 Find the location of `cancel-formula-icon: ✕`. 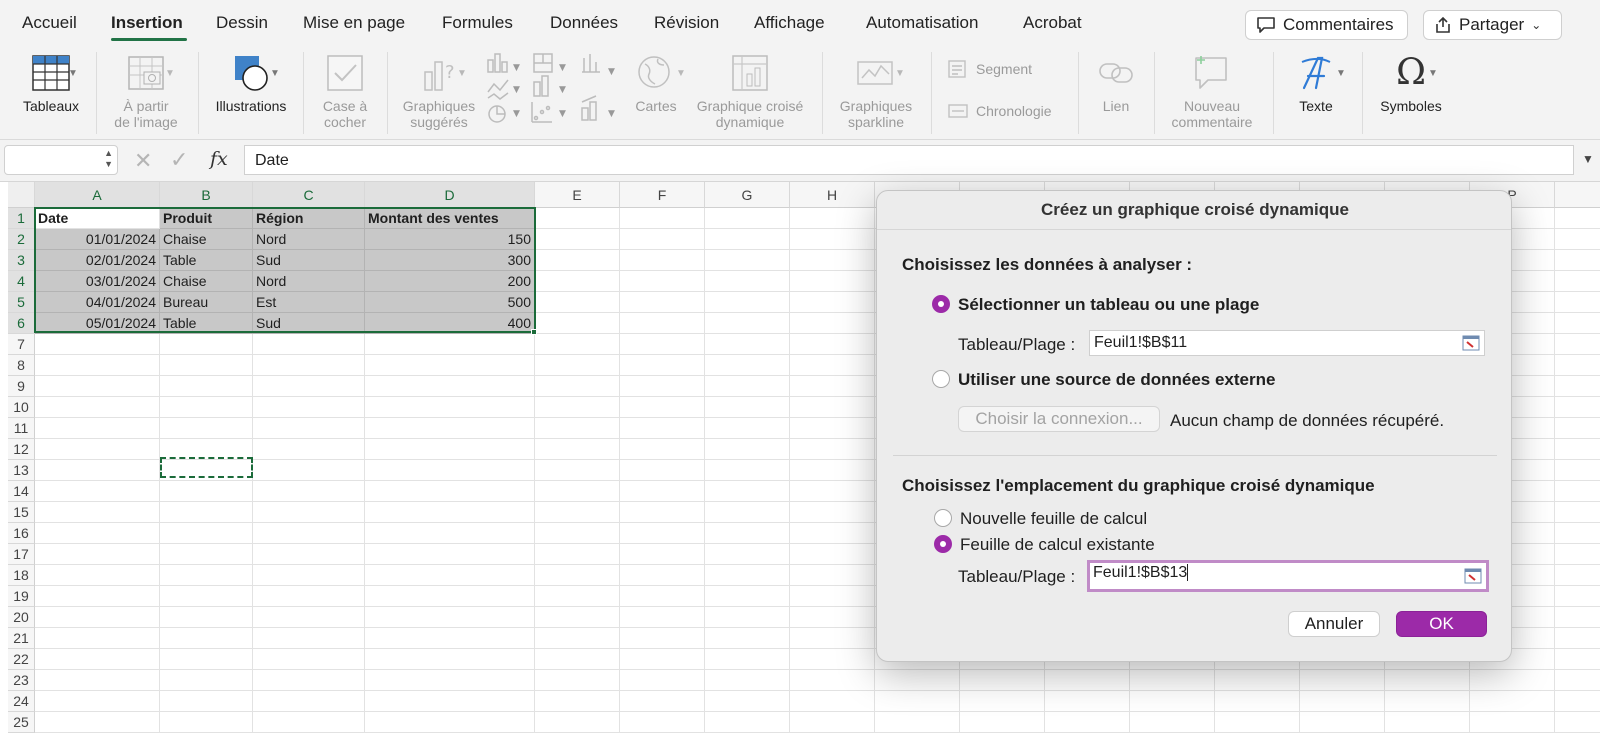

cancel-formula-icon: ✕ is located at coordinates (143, 161).